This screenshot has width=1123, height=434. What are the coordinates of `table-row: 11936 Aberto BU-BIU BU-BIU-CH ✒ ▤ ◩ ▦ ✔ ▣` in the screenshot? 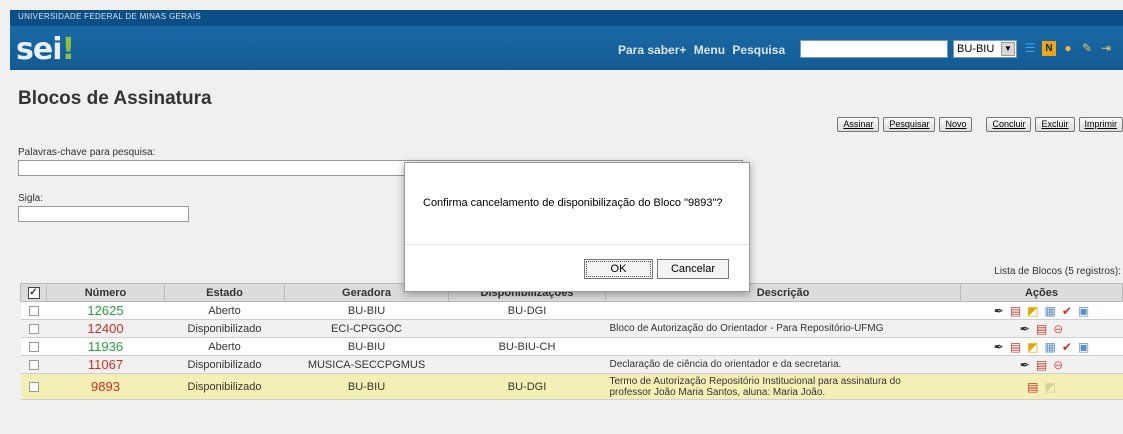 It's located at (571, 346).